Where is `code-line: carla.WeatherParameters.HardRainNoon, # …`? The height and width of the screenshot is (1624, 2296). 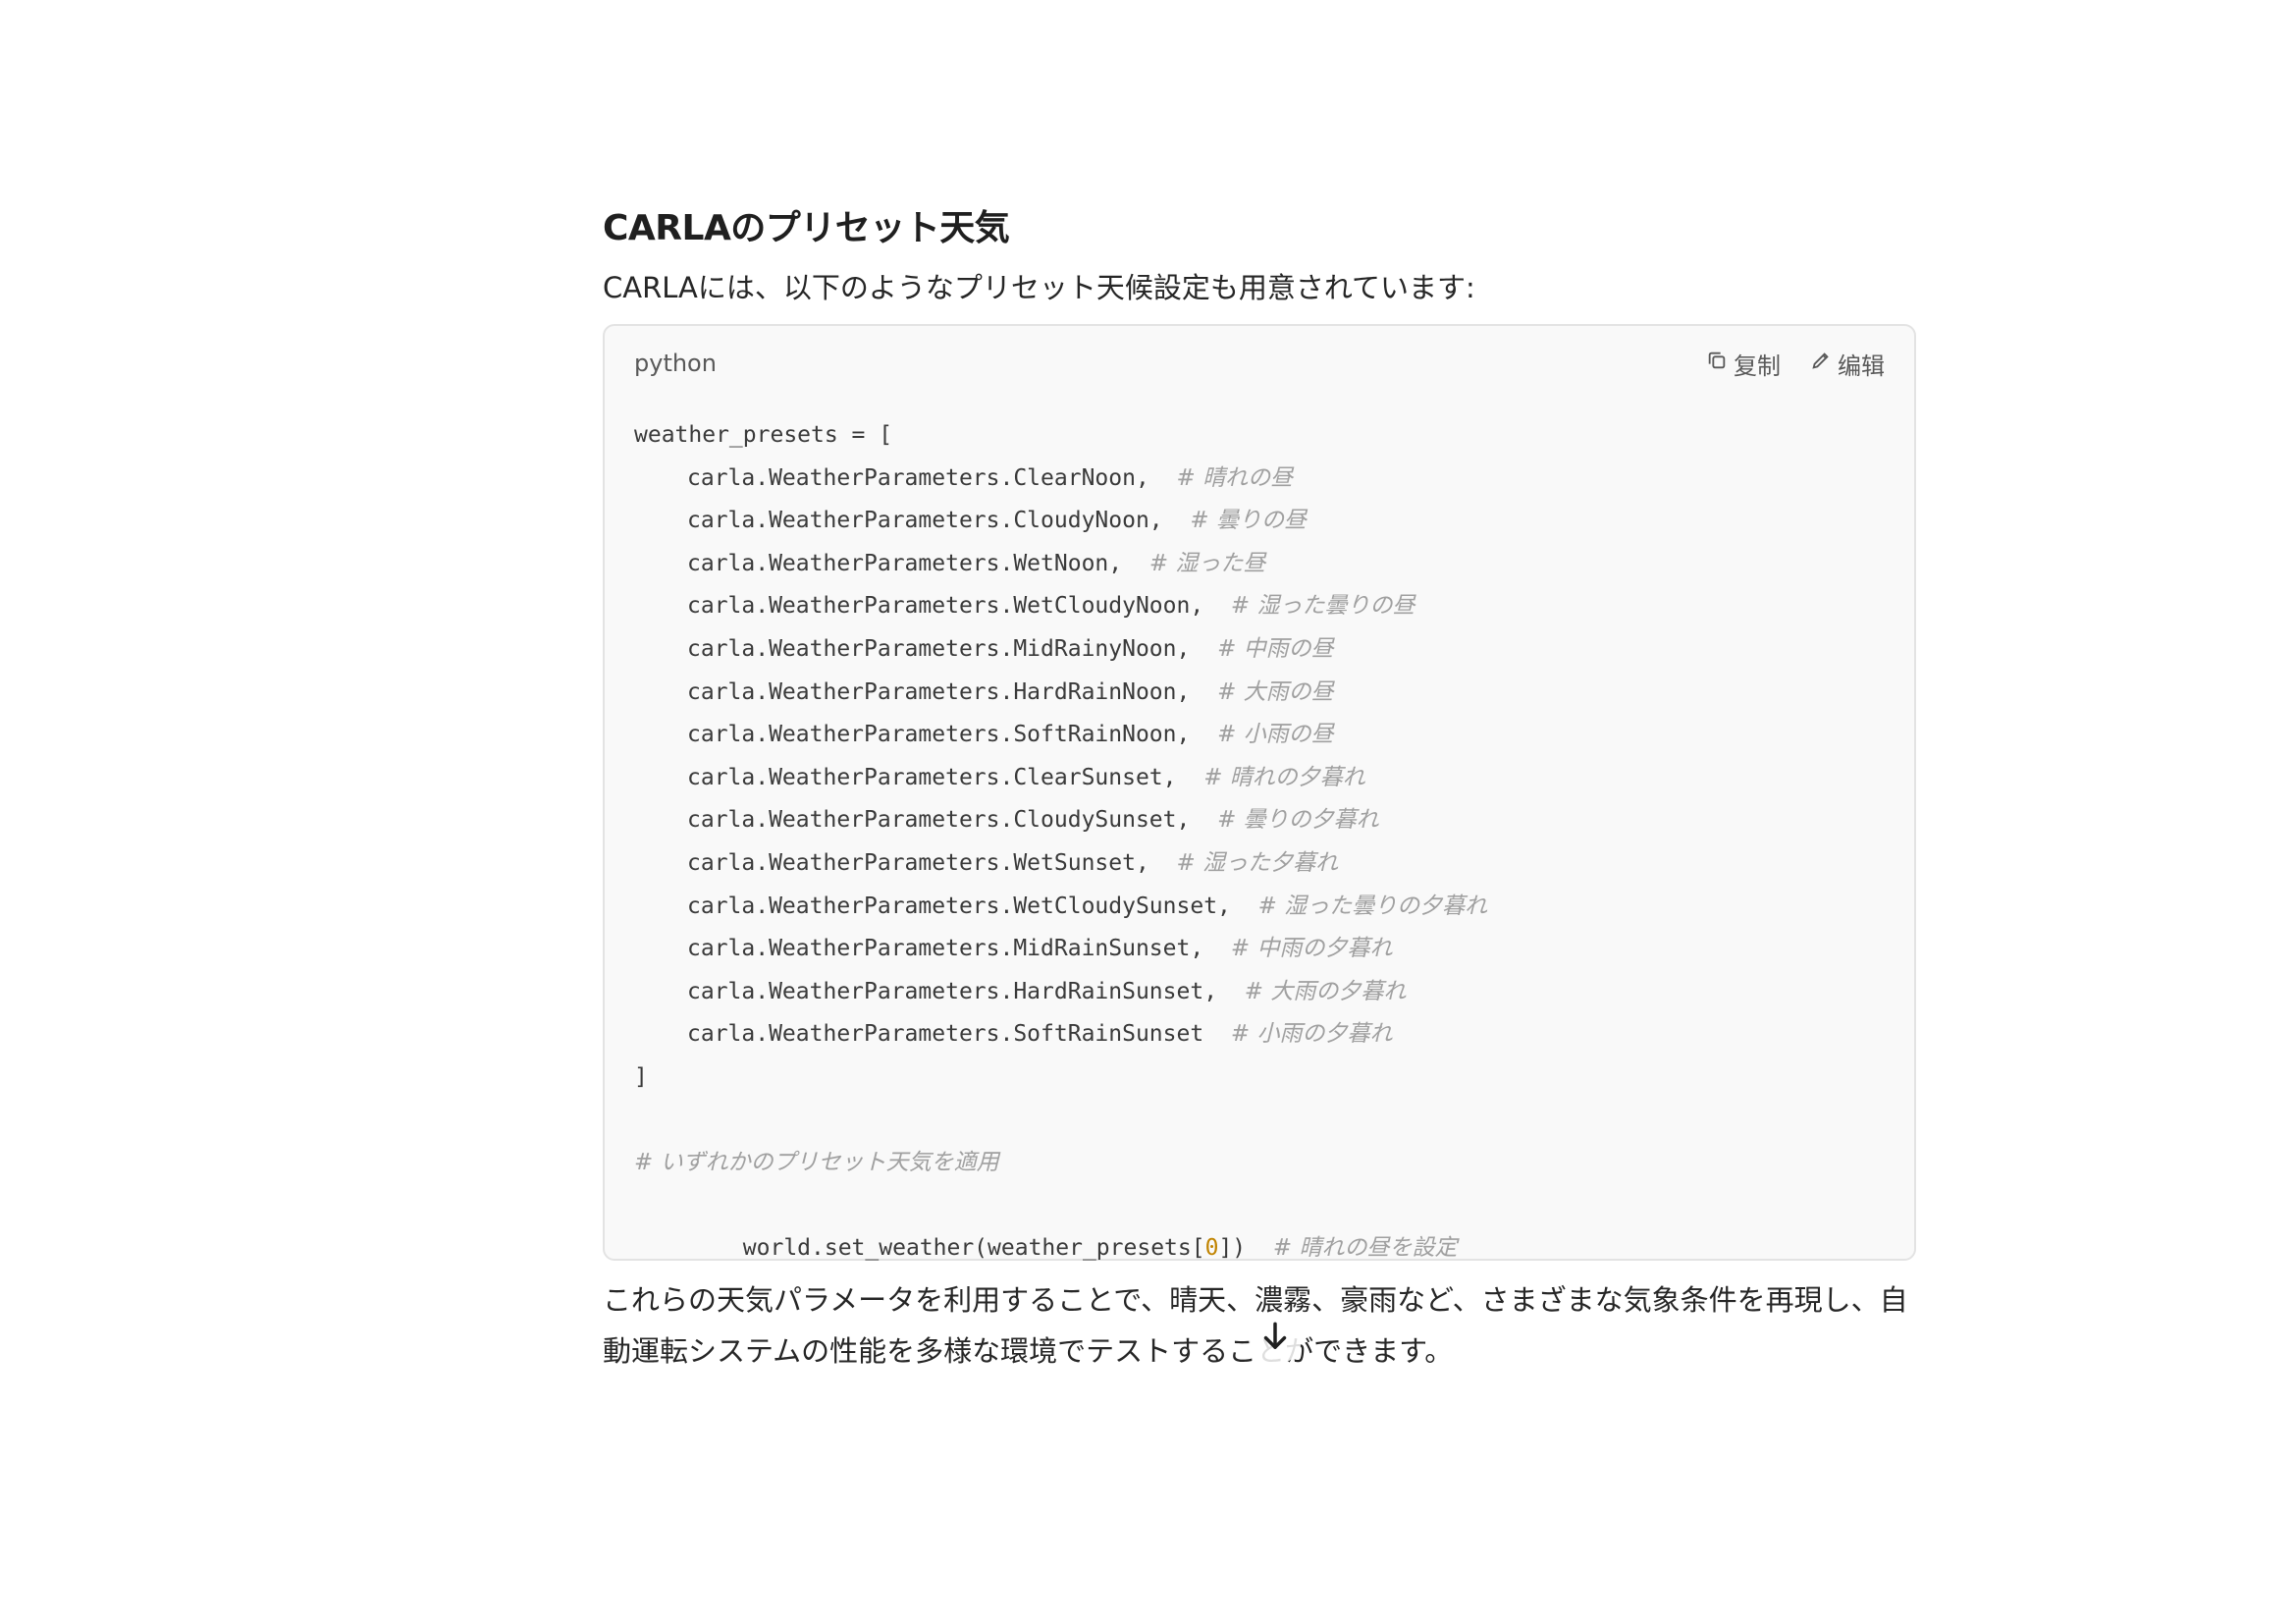 code-line: carla.WeatherParameters.HardRainNoon, # … is located at coordinates (1259, 693).